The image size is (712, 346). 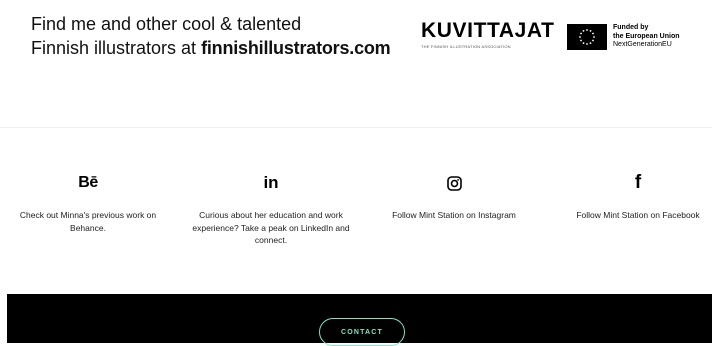 I want to click on eu-name: the European Union, so click(x=646, y=36).